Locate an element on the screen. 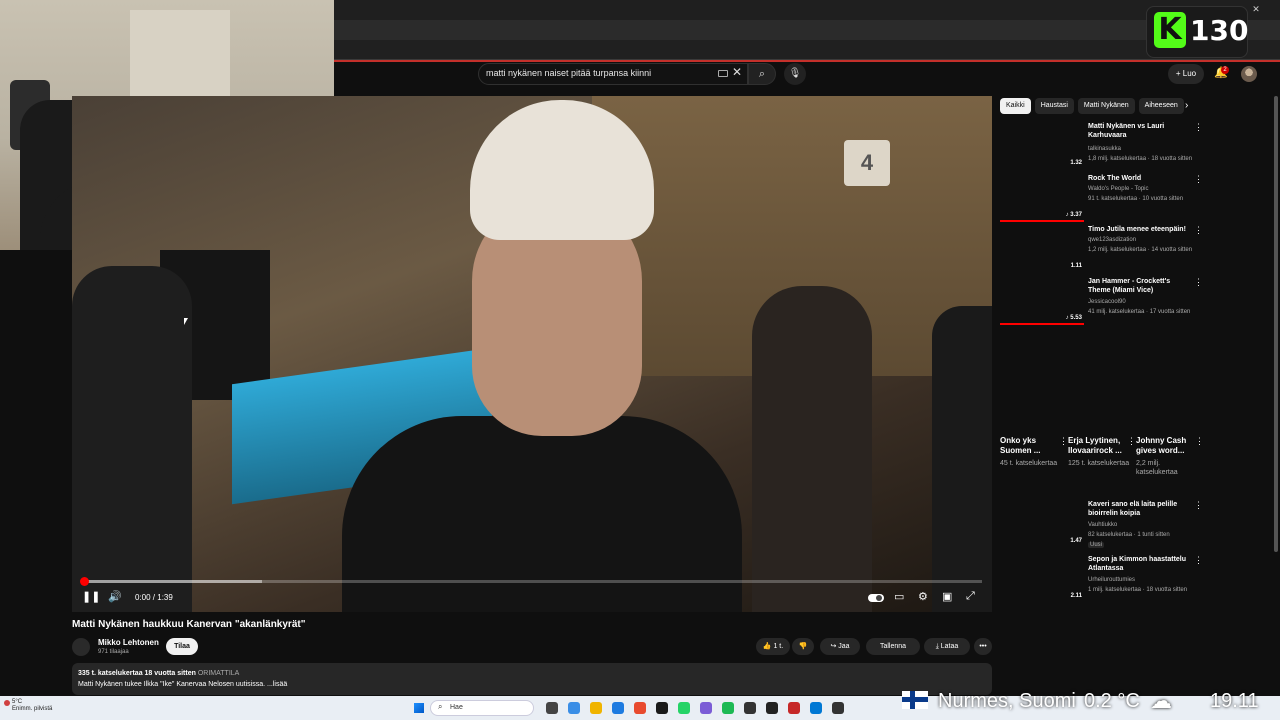  create-button: + Luo is located at coordinates (1186, 74).